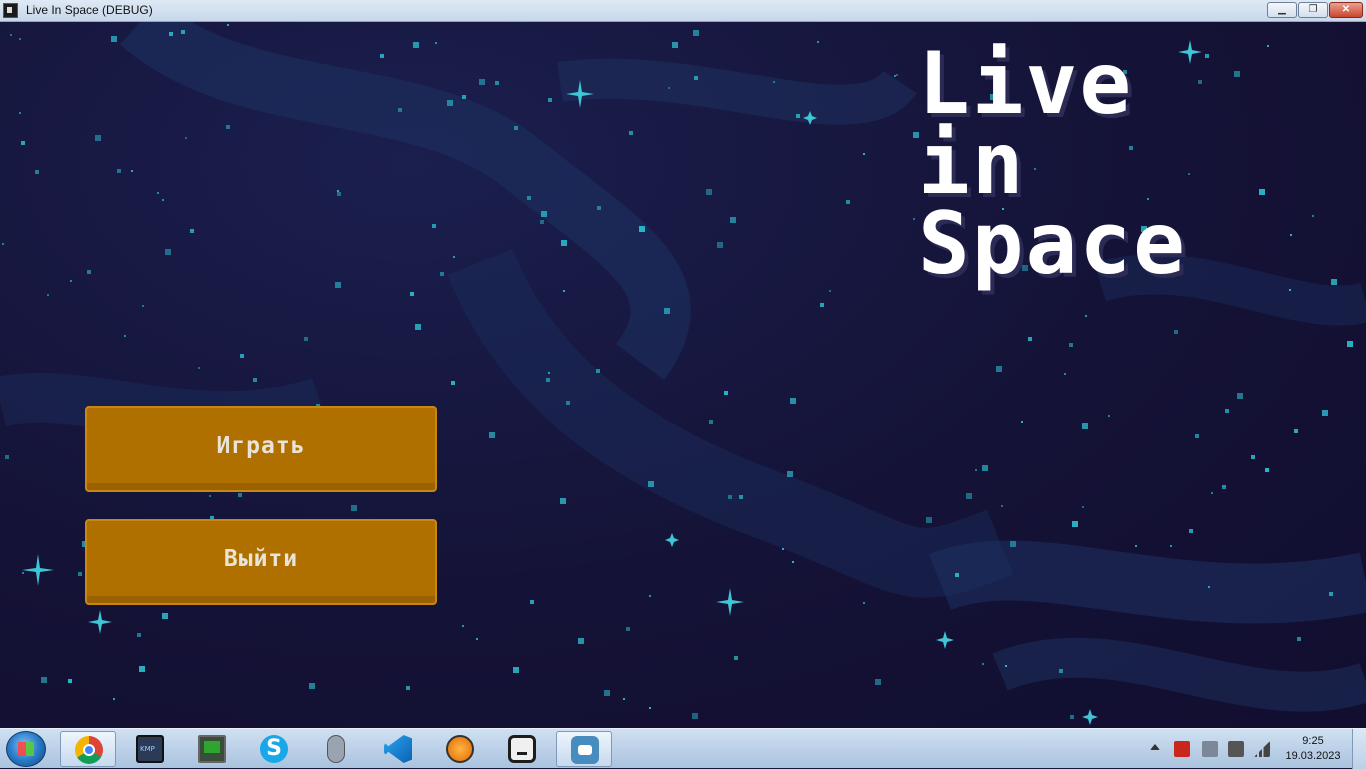 This screenshot has width=1366, height=769. Describe the element at coordinates (1313, 741) in the screenshot. I see `clock-time: 9:25` at that location.